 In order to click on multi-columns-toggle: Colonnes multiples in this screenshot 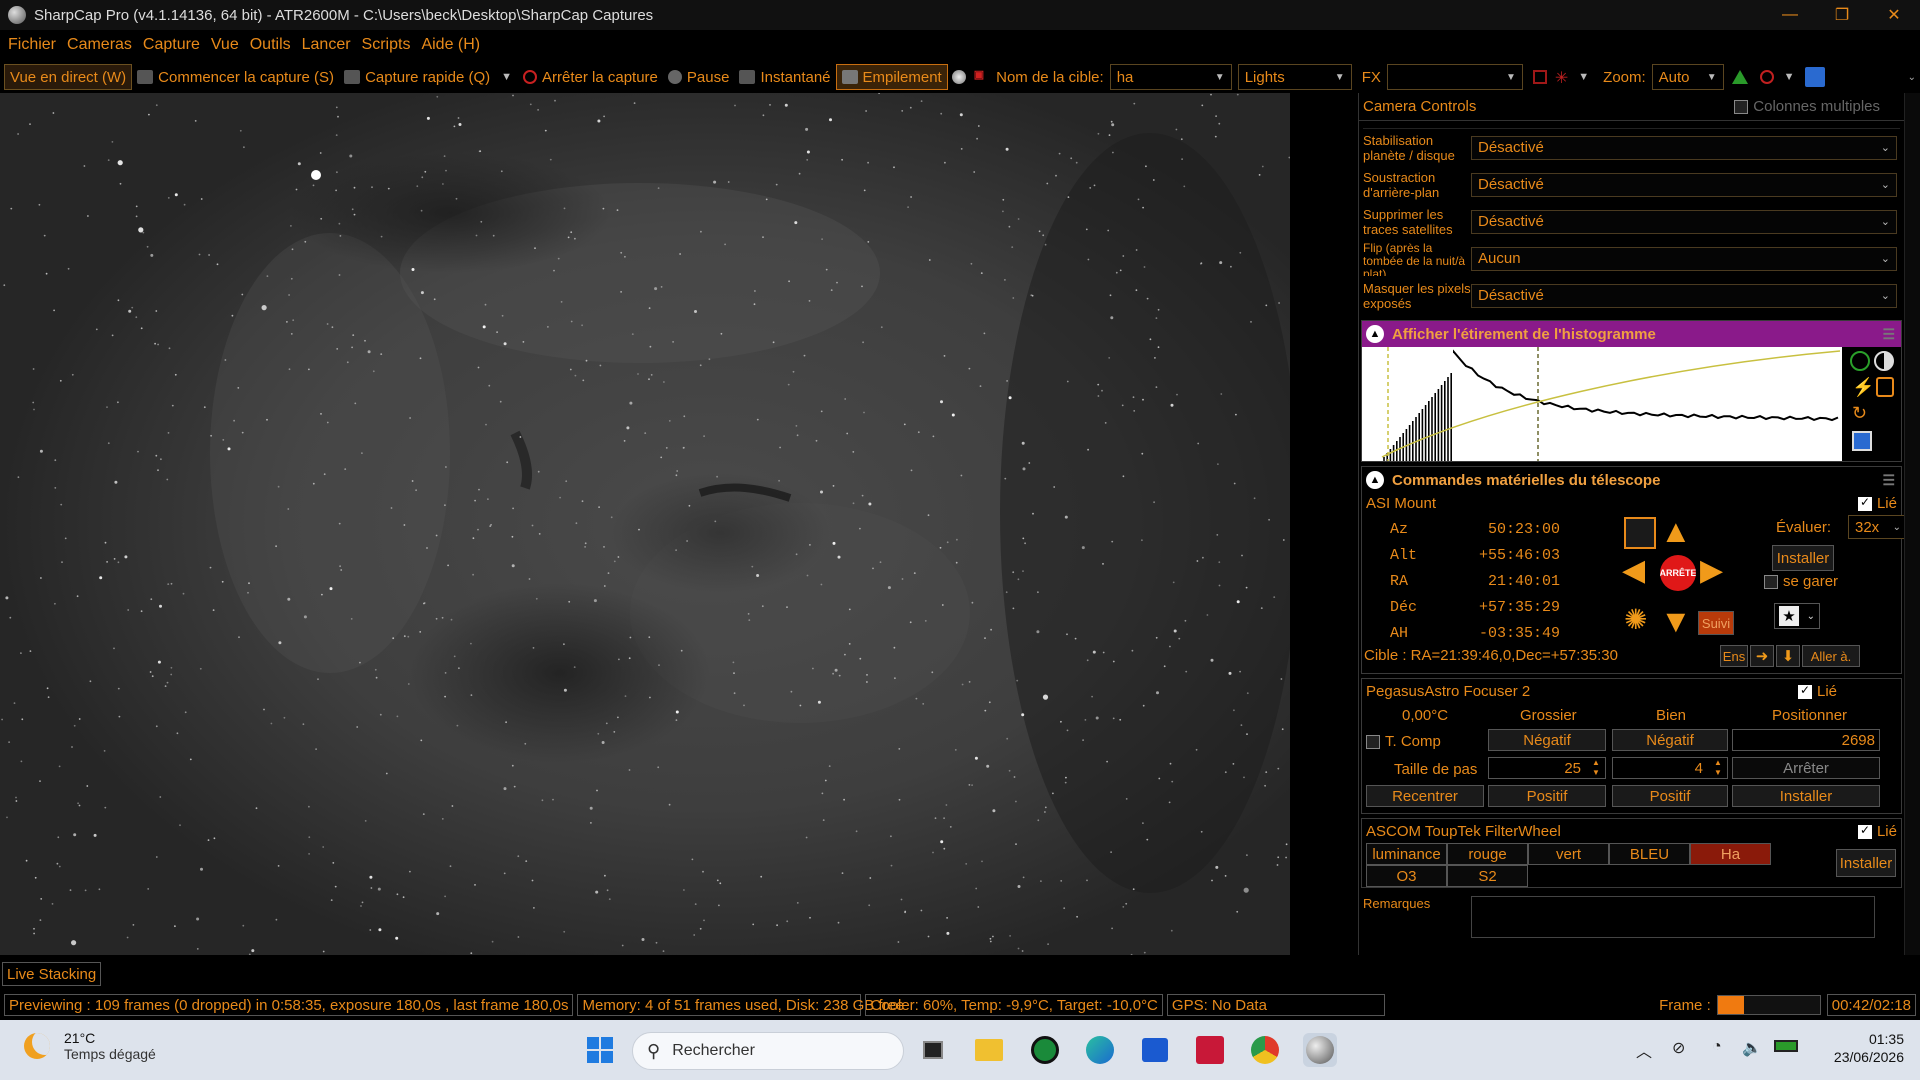, I will do `click(1807, 106)`.